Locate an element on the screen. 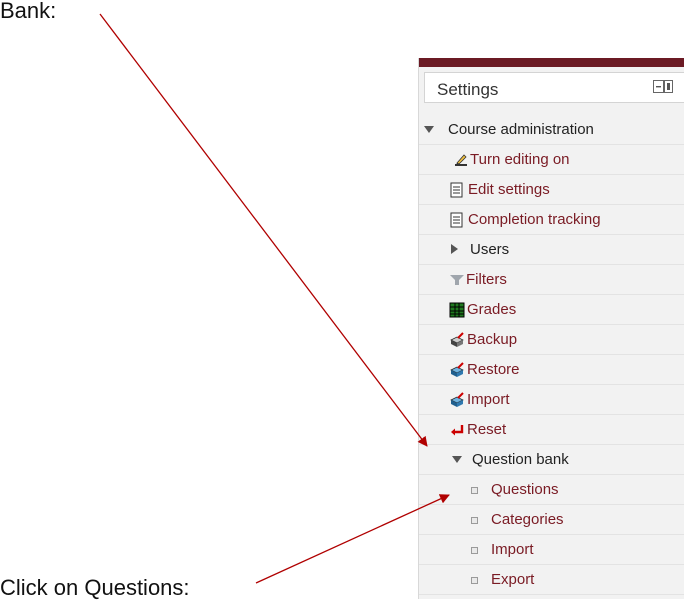 This screenshot has width=684, height=600. restore-link: Restore is located at coordinates (493, 369).